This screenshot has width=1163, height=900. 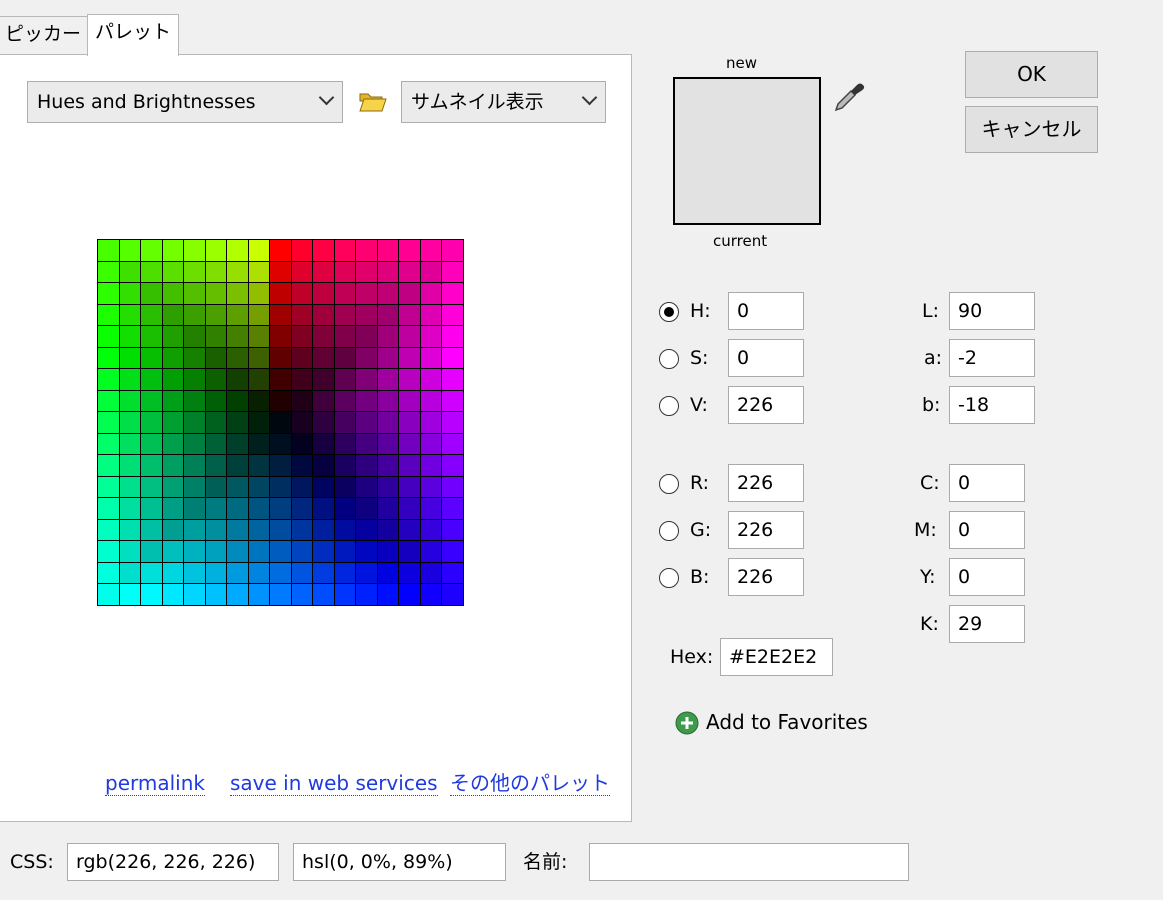 I want to click on eyedropper-icon, so click(x=849, y=97).